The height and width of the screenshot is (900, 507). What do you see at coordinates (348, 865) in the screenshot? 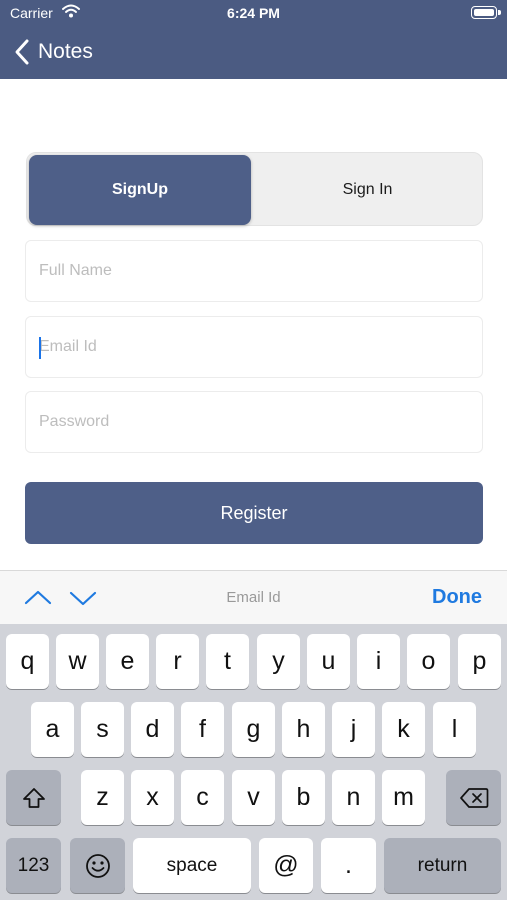
I see `period-key: .` at bounding box center [348, 865].